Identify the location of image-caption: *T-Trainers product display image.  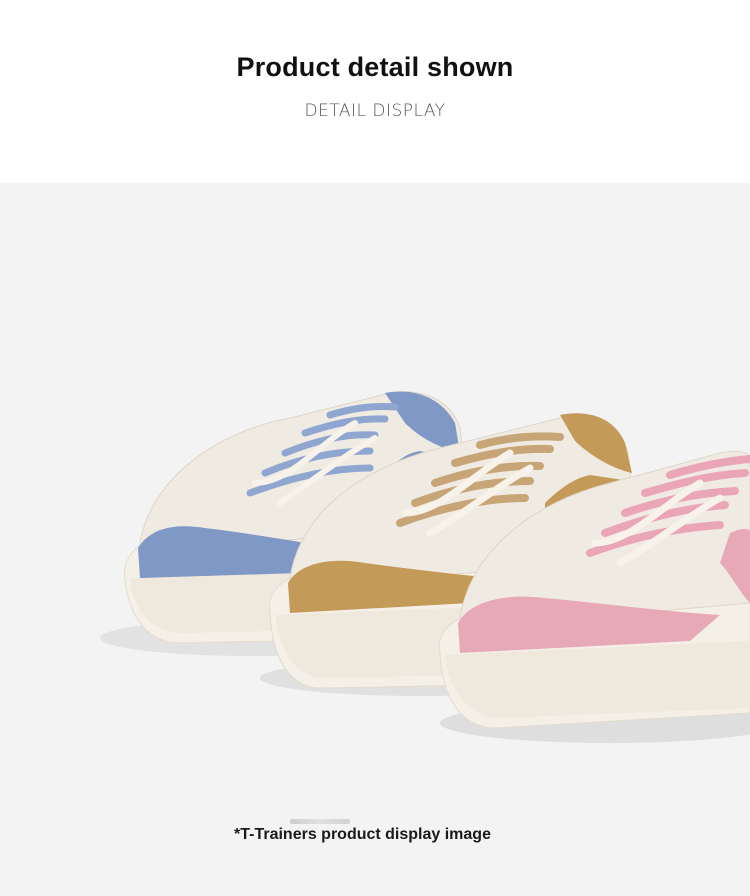
(362, 834).